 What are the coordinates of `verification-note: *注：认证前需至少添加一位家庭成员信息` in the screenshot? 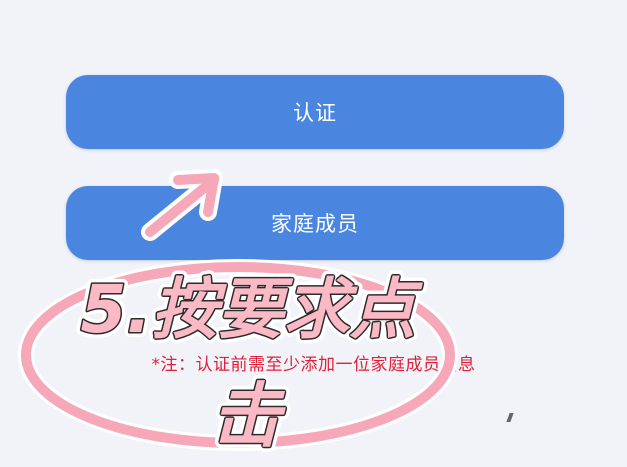 It's located at (313, 365).